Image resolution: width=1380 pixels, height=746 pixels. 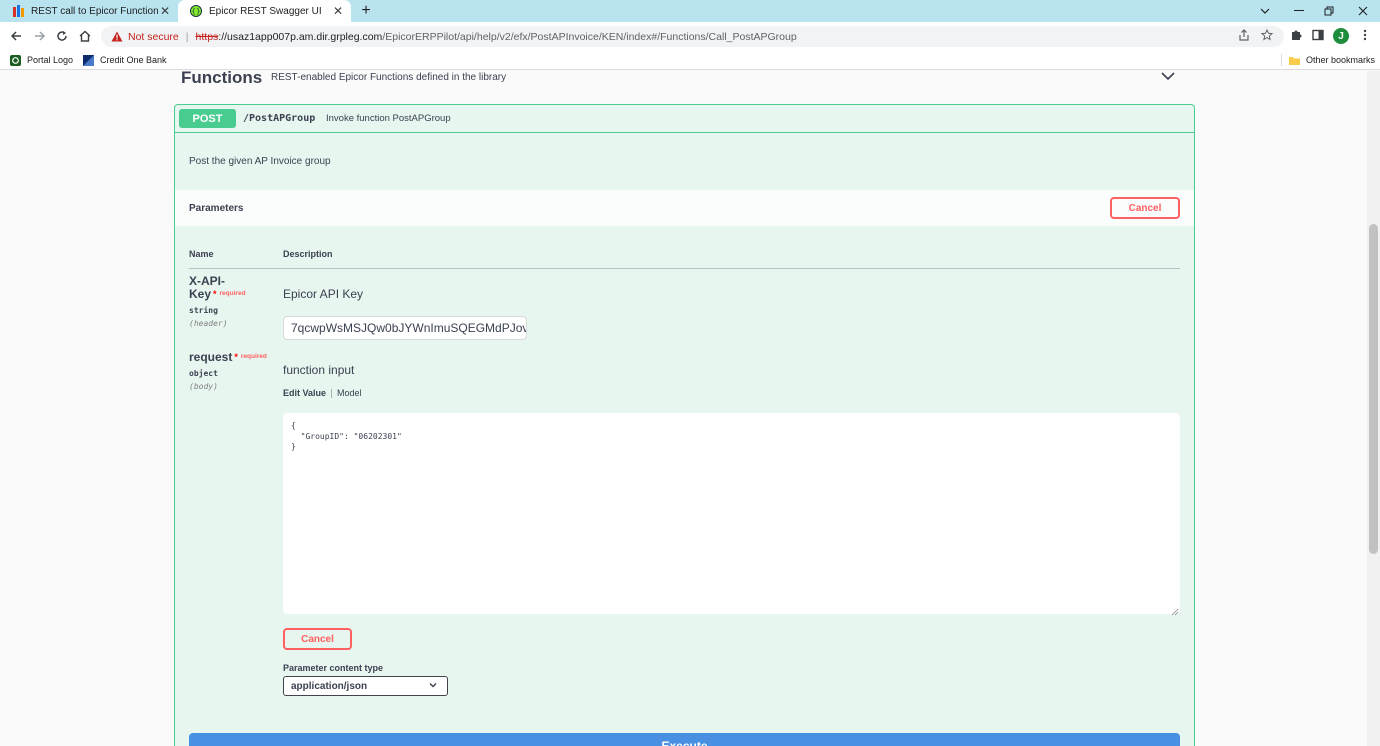 What do you see at coordinates (40, 36) in the screenshot?
I see `forward-icon` at bounding box center [40, 36].